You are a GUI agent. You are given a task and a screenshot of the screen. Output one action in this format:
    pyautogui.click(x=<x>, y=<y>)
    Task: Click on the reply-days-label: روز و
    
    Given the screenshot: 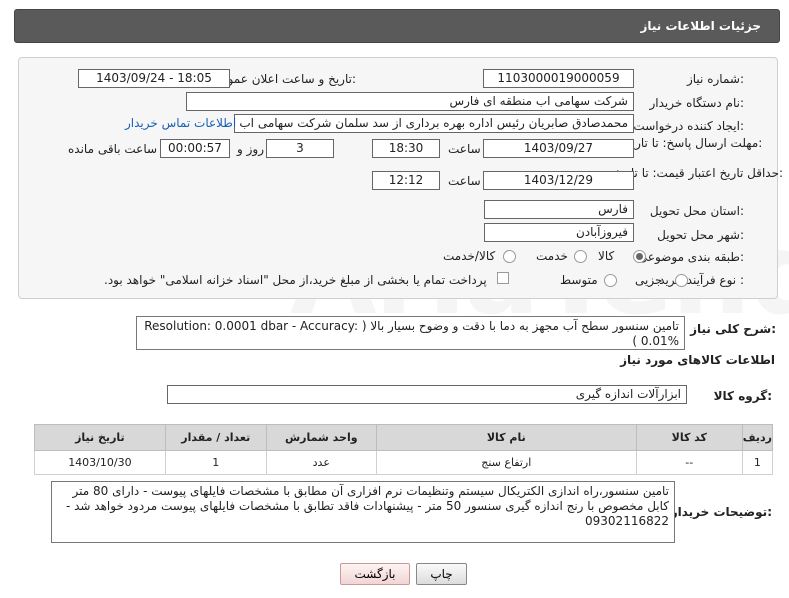 What is the action you would take?
    pyautogui.click(x=250, y=149)
    